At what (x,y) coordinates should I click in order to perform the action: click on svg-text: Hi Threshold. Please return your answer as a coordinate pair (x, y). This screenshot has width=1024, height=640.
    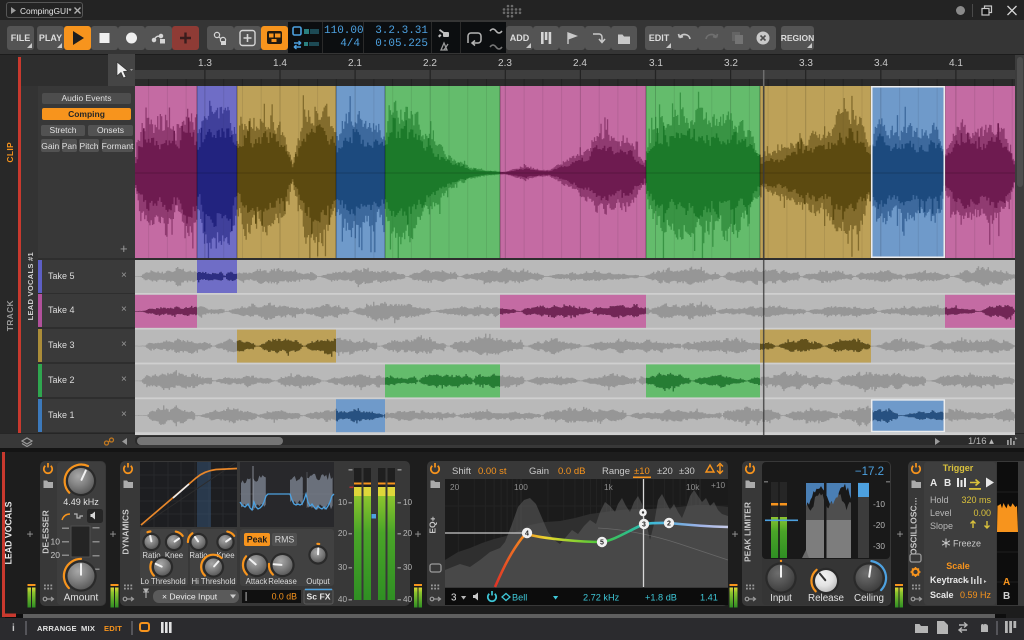
    Looking at the image, I should click on (213, 581).